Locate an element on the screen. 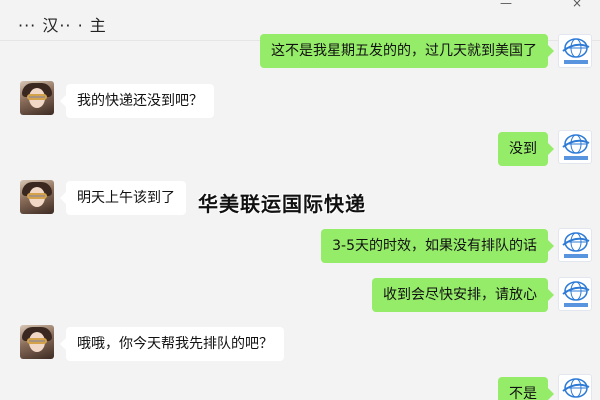 The image size is (600, 400). message-bubble-incoming: 哦哦，你今天帮我先排队的吧？ is located at coordinates (172, 344).